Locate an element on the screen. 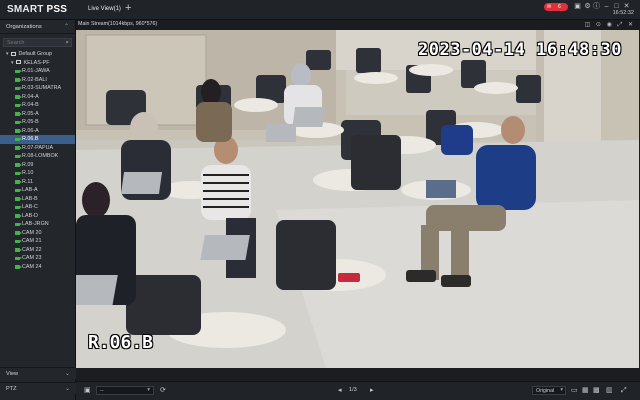 This screenshot has width=640, height=400. ptz-section: PTZ ⌄ is located at coordinates (38, 388).